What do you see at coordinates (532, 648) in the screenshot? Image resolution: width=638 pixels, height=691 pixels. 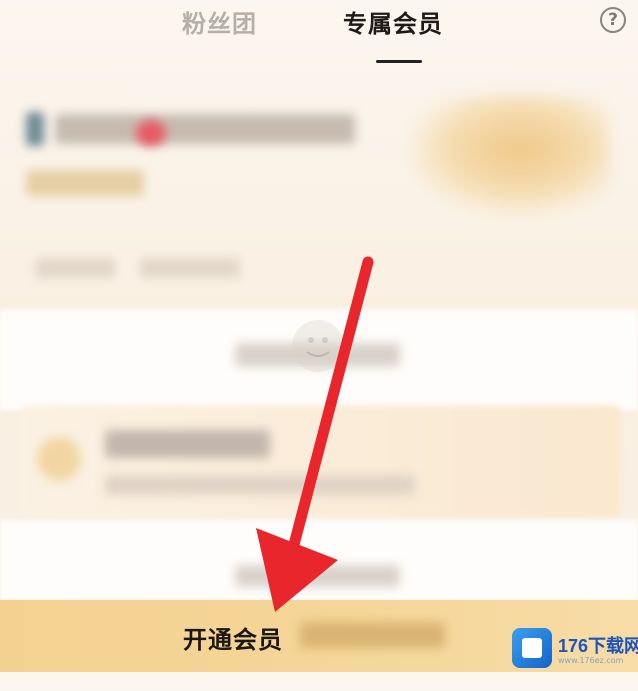 I see `site-logo-icon` at bounding box center [532, 648].